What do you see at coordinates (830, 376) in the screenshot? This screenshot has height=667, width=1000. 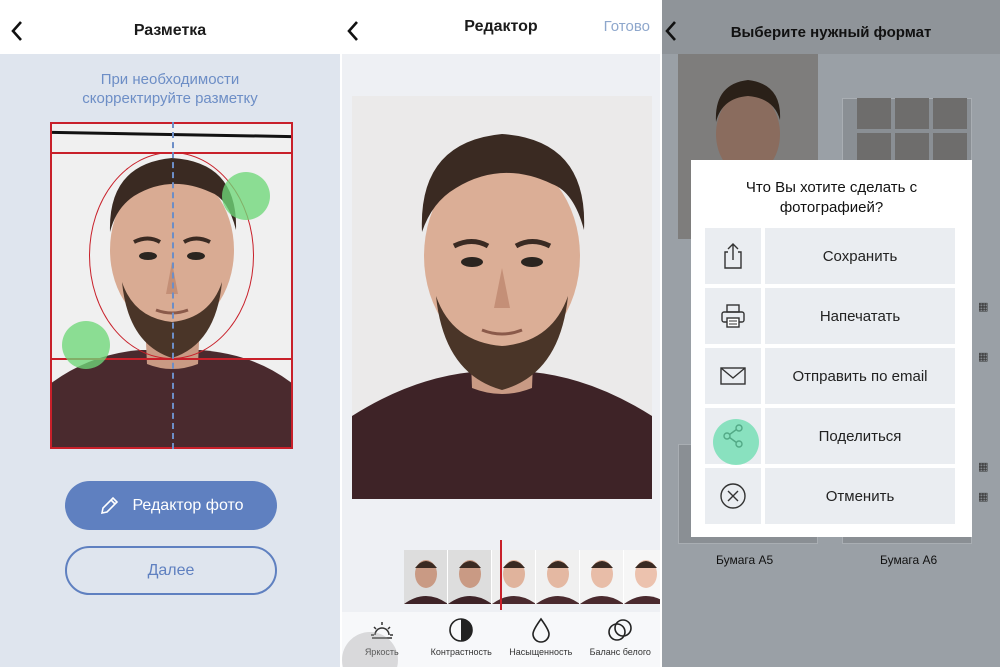 I see `action-email: Отправить по email` at bounding box center [830, 376].